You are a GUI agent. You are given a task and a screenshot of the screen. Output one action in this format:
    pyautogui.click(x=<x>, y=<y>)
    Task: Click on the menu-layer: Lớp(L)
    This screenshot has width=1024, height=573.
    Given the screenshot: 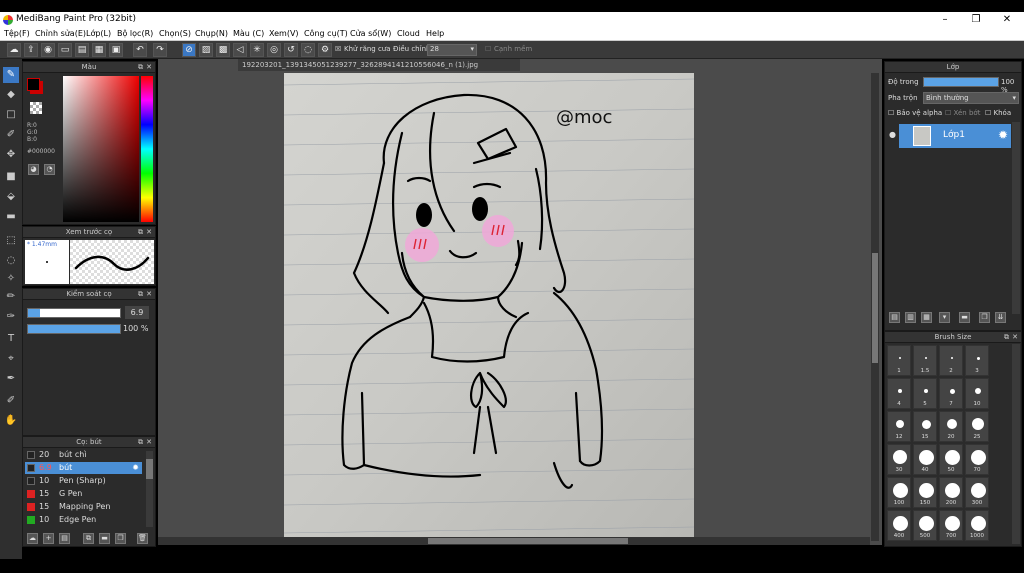 What is the action you would take?
    pyautogui.click(x=98, y=33)
    